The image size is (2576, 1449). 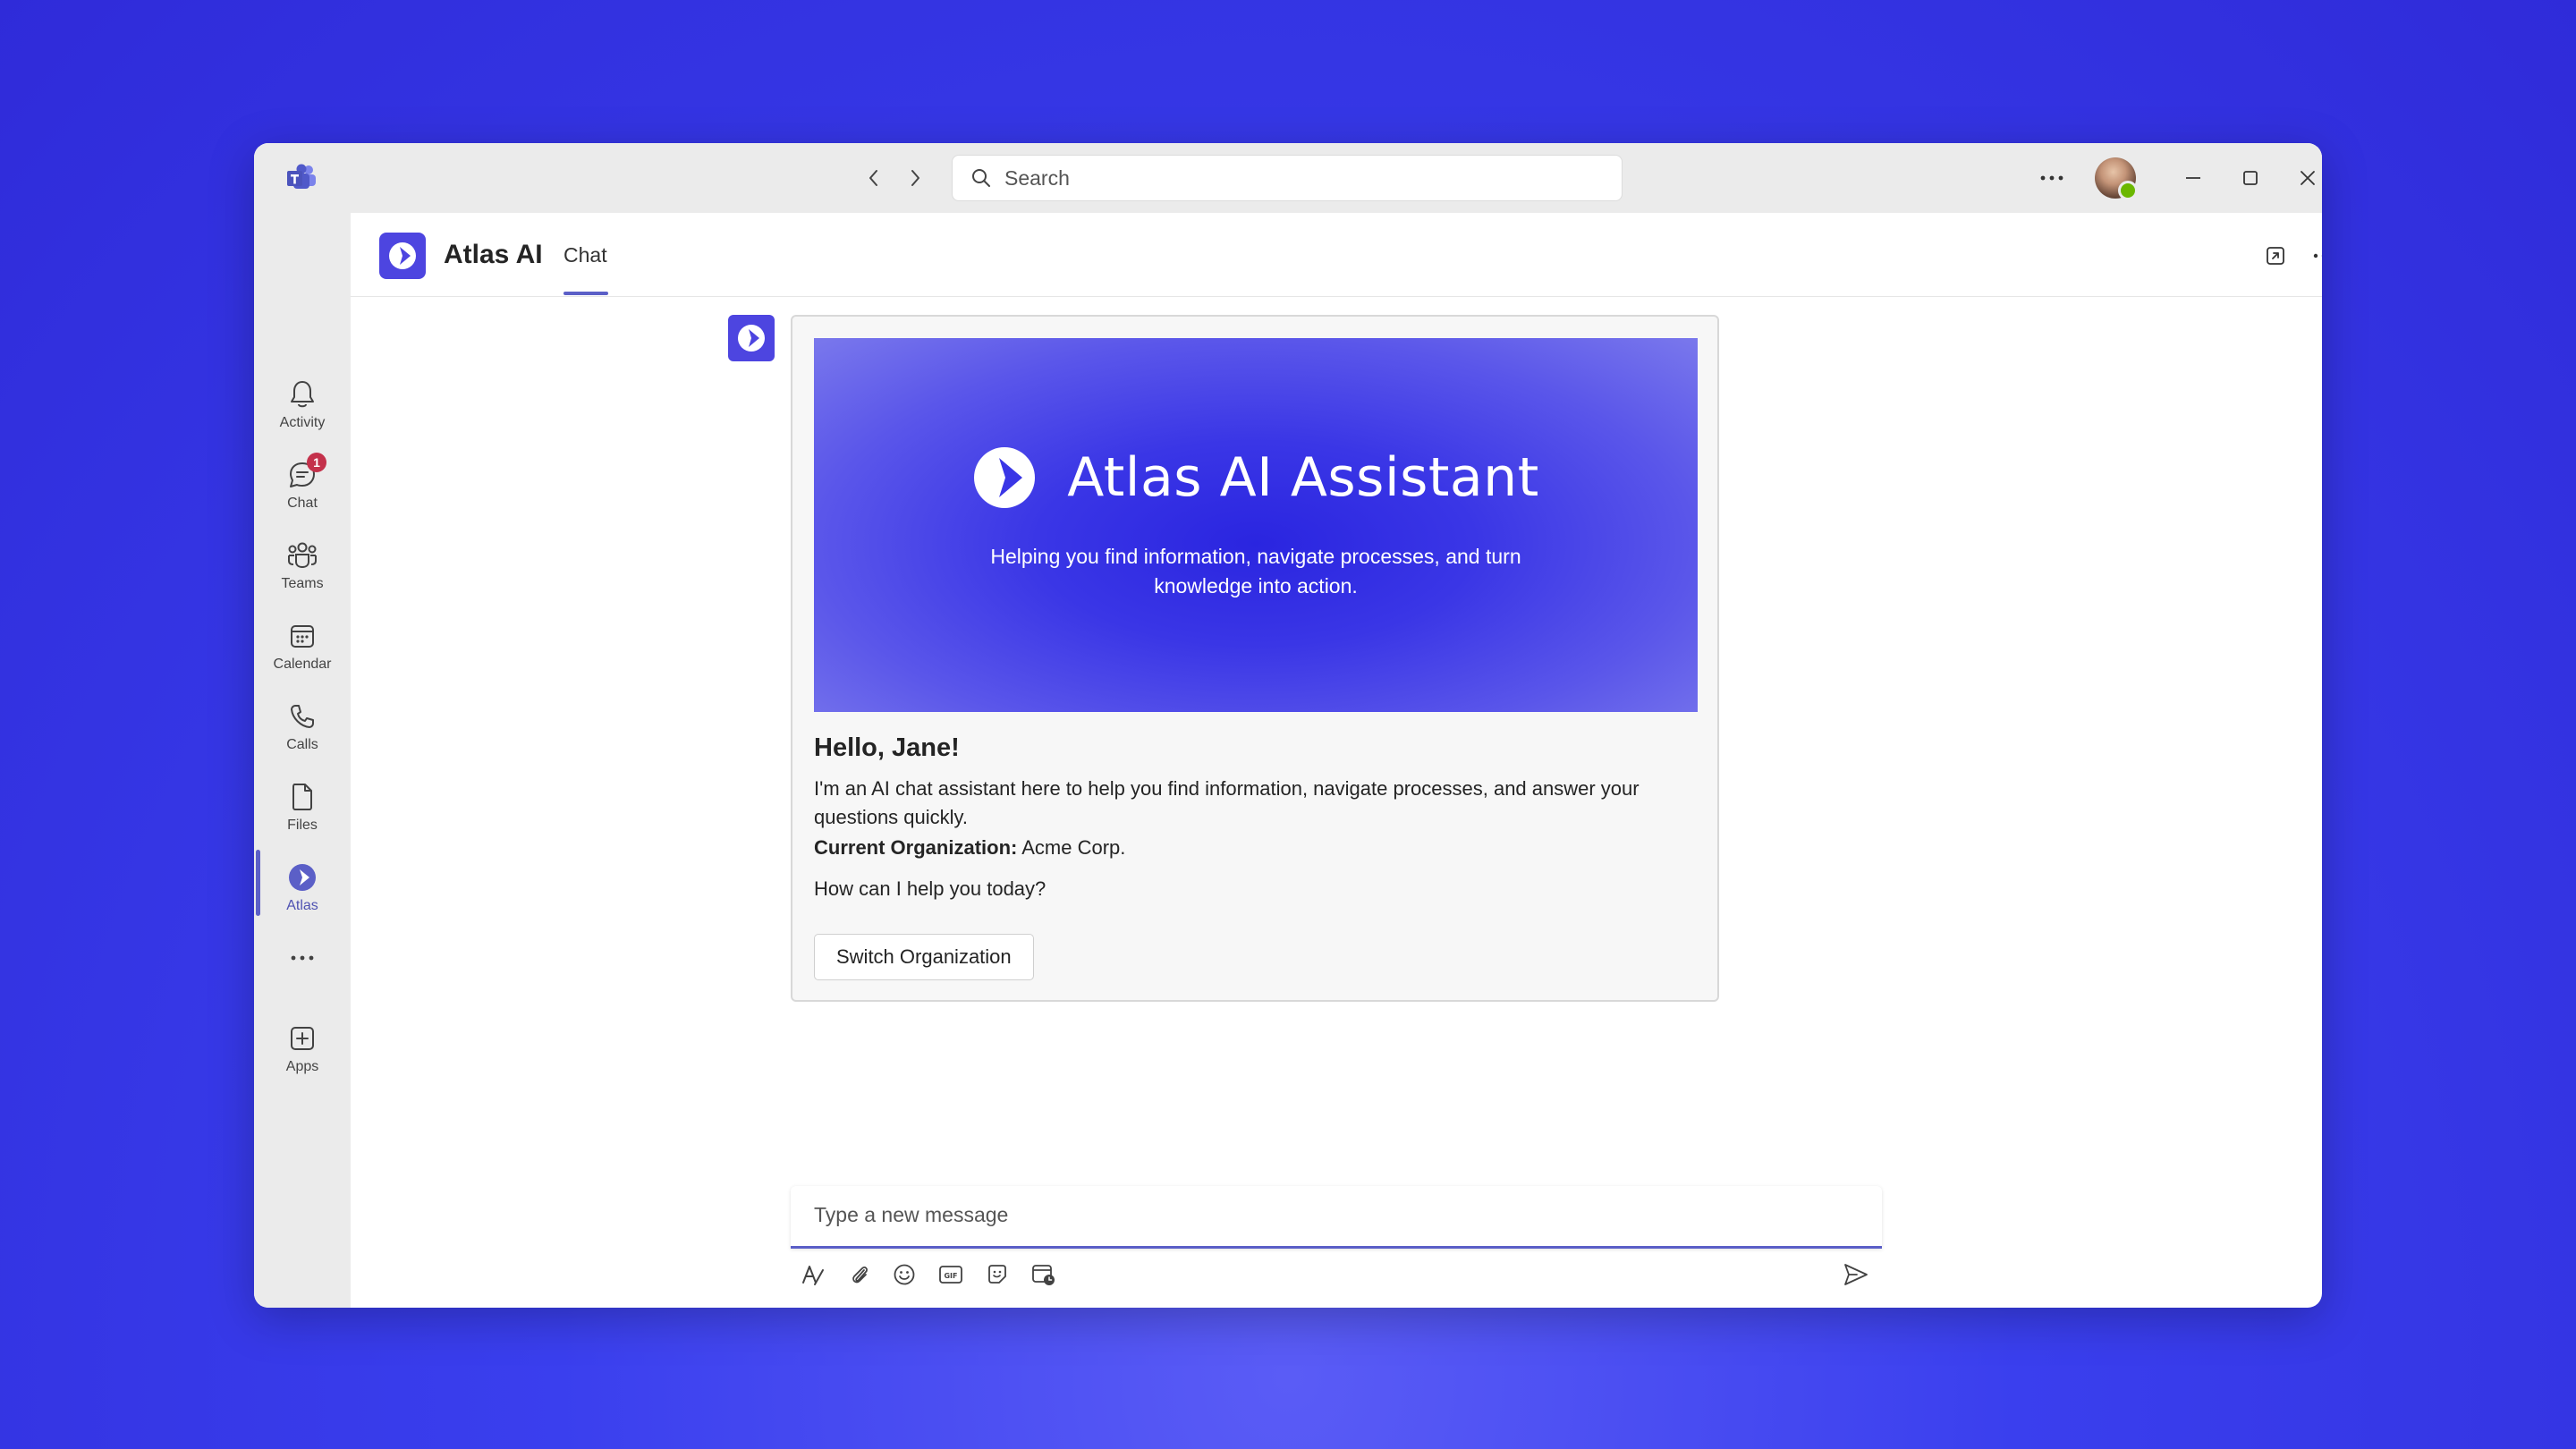 I want to click on rail-label: Apps, so click(x=302, y=1066).